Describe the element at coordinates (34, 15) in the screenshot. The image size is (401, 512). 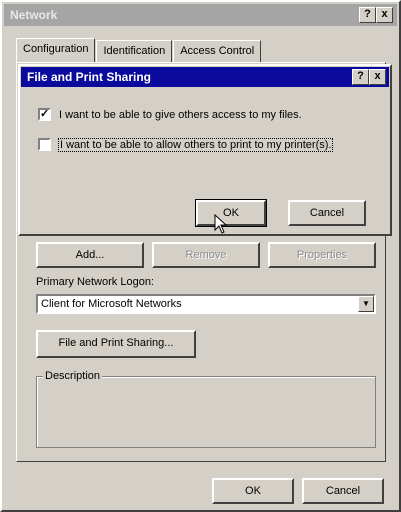
I see `window-title: Network` at that location.